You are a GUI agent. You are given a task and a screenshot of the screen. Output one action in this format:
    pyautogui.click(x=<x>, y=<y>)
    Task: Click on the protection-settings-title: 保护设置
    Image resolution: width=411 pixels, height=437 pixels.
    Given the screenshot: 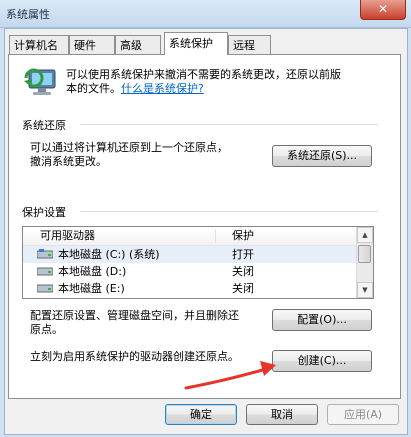 What is the action you would take?
    pyautogui.click(x=44, y=212)
    